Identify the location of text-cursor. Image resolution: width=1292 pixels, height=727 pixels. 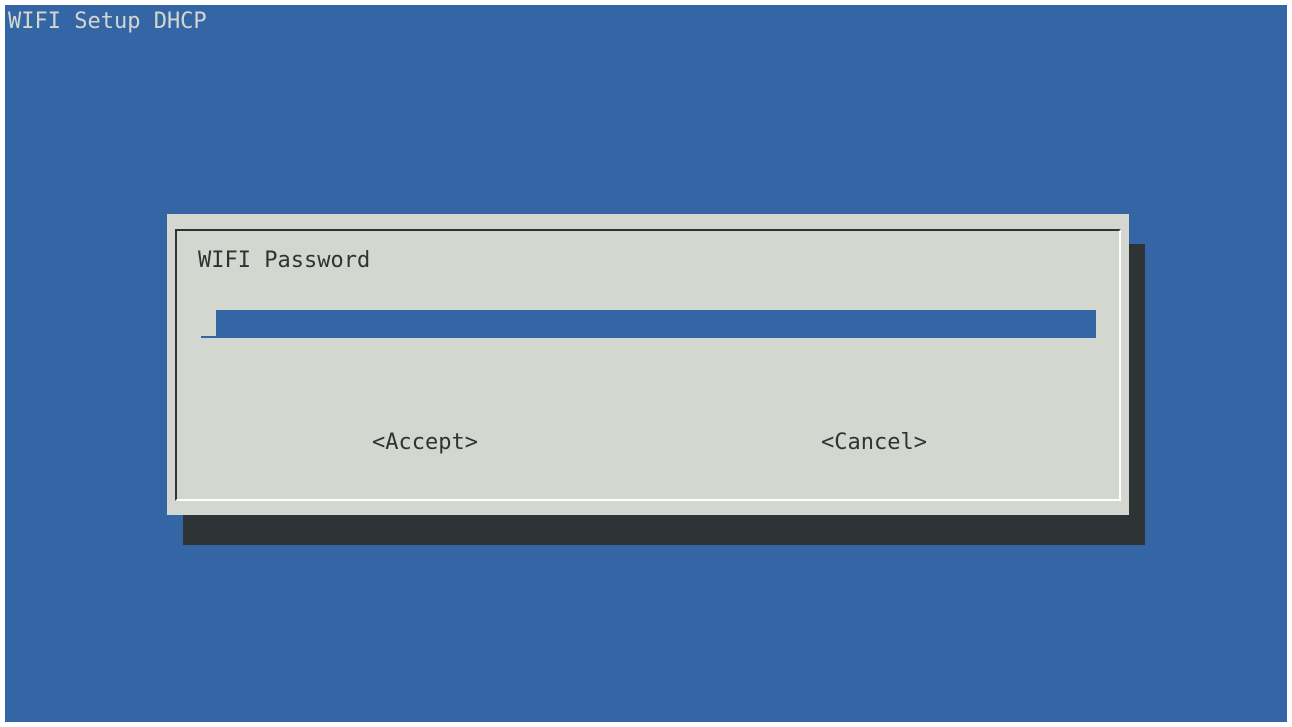
(208, 337).